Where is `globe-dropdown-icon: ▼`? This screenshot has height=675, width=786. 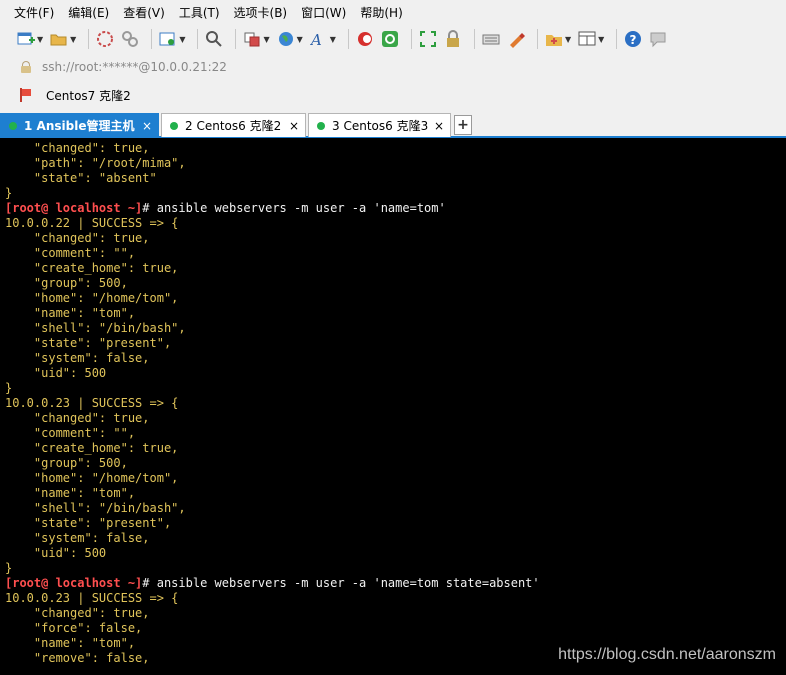
globe-dropdown-icon: ▼ is located at coordinates (300, 39).